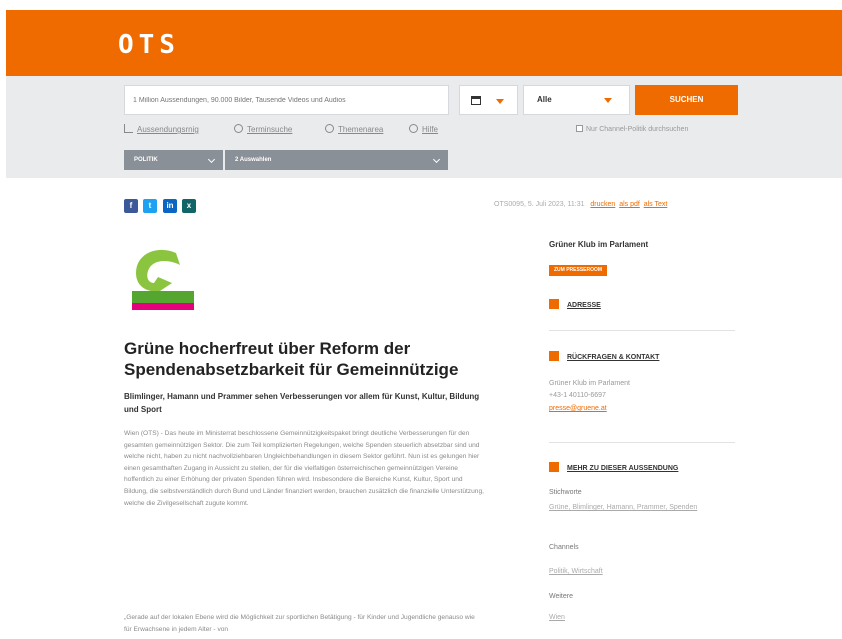 This screenshot has height=639, width=842. Describe the element at coordinates (423, 129) in the screenshot. I see `sublink-hilfe: Hilfe` at that location.